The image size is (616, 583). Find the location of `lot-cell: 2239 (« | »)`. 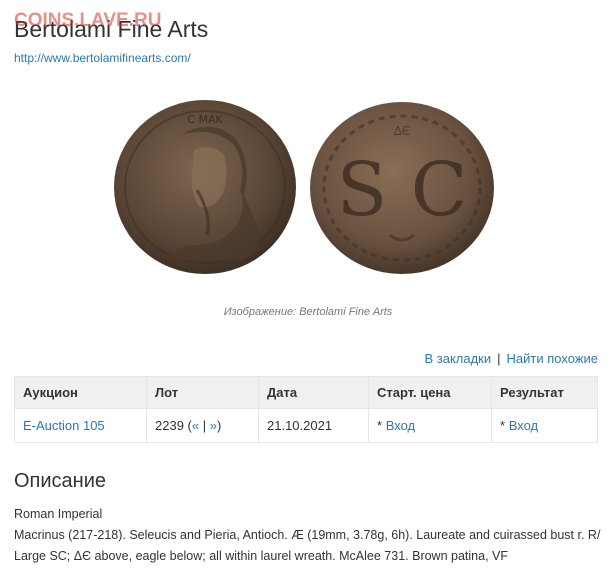

lot-cell: 2239 (« | ») is located at coordinates (202, 425).